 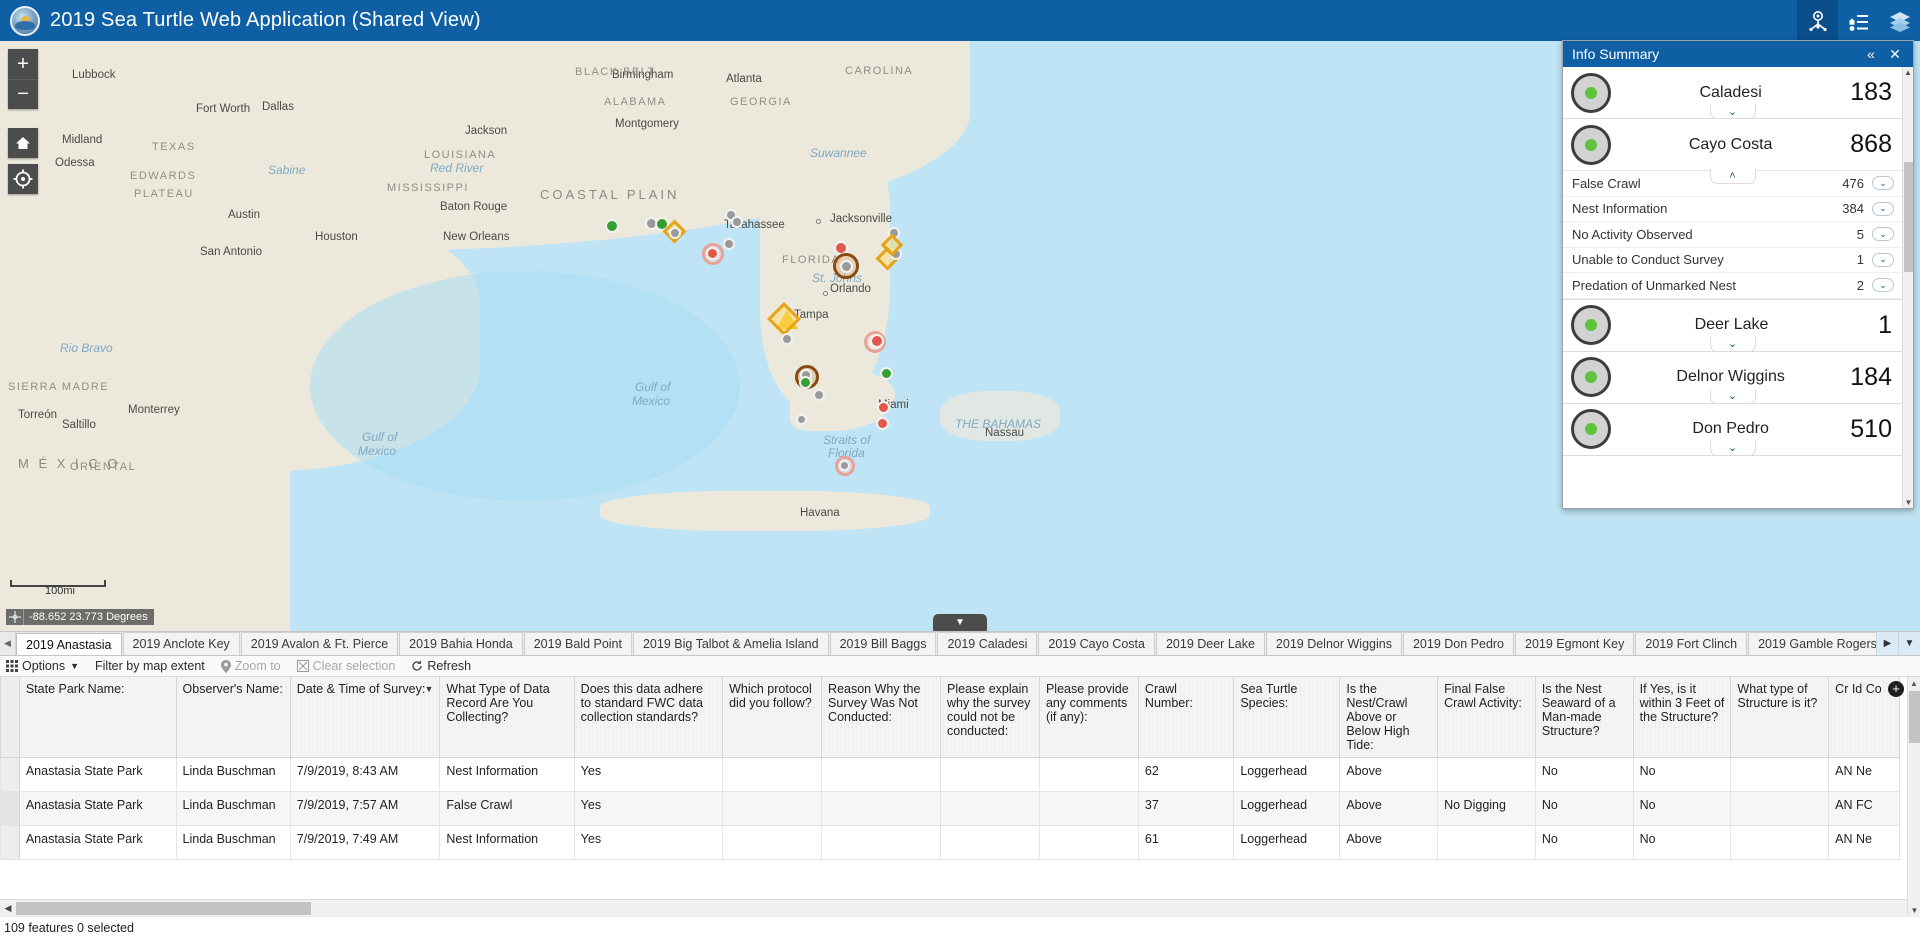 What do you see at coordinates (960, 908) in the screenshot?
I see `scrollbar-track` at bounding box center [960, 908].